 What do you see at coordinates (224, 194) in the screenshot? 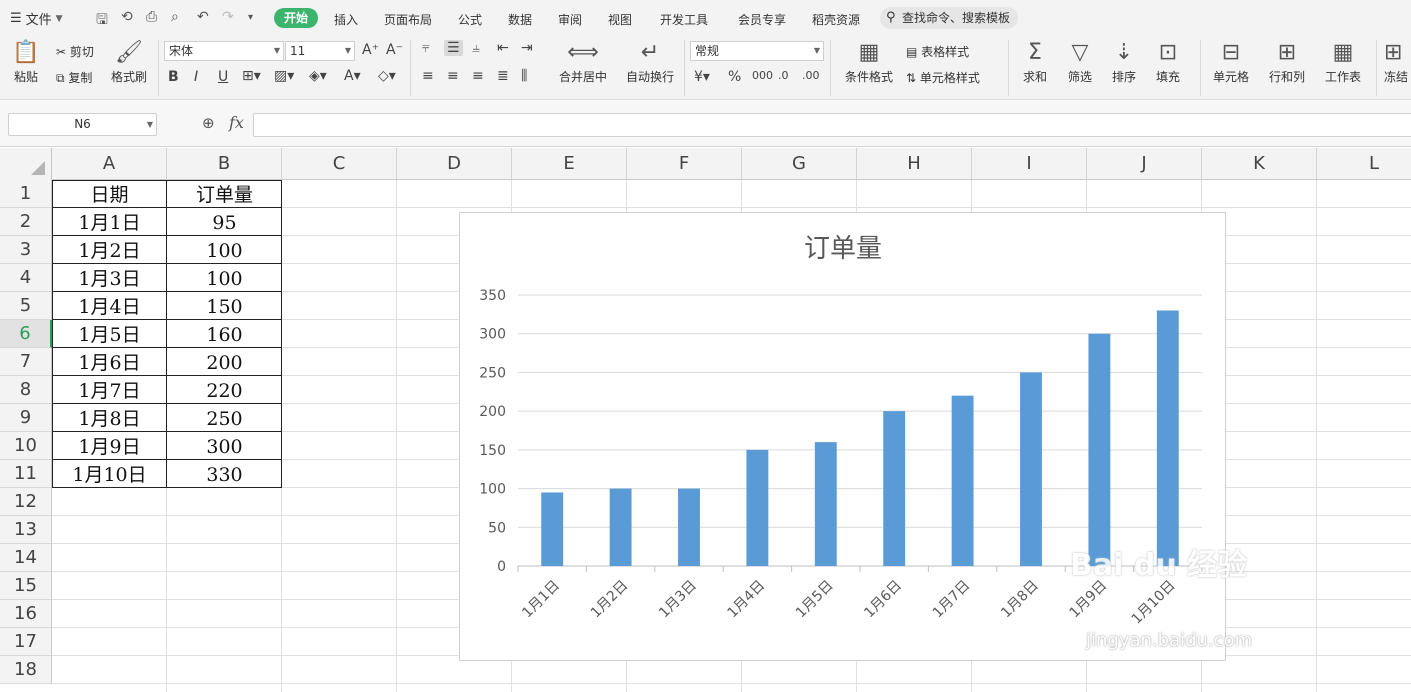
I see `table-header-cell: 订单量` at bounding box center [224, 194].